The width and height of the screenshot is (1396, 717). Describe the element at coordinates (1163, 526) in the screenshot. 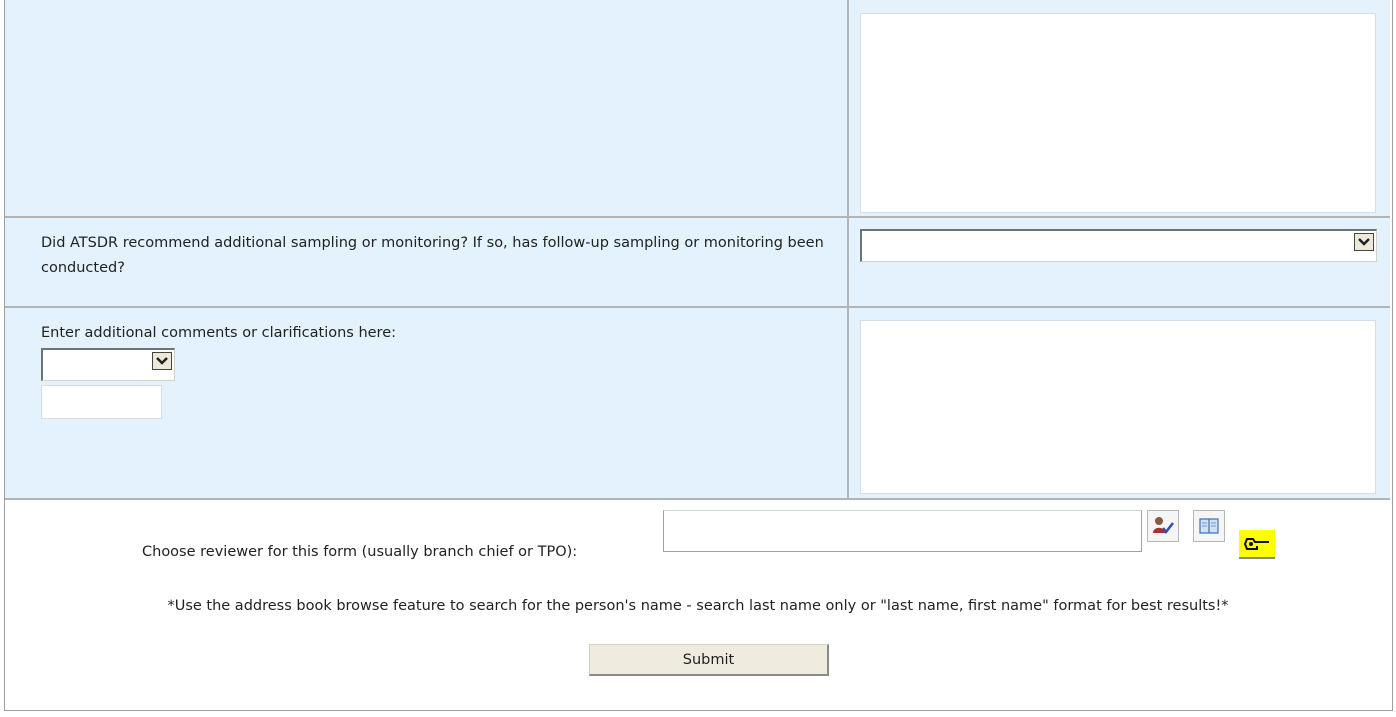

I see `check-names-icon` at that location.